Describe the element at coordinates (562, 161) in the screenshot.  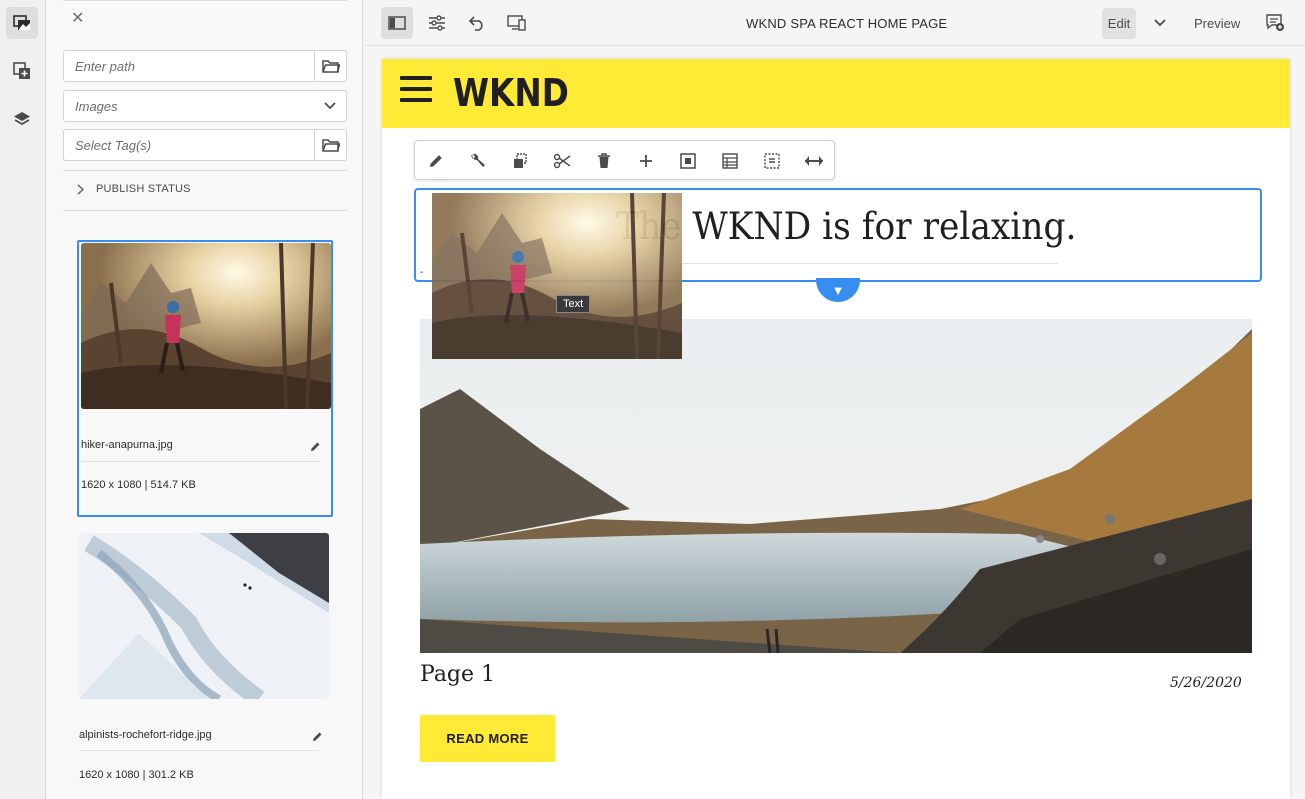
I see `cut-icon` at that location.